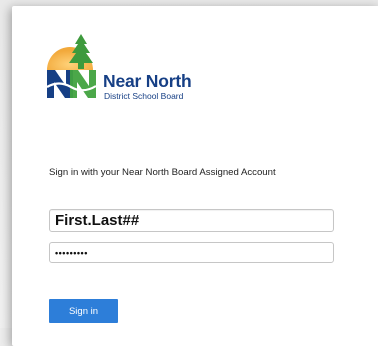  What do you see at coordinates (191, 220) in the screenshot?
I see `username-input` at bounding box center [191, 220].